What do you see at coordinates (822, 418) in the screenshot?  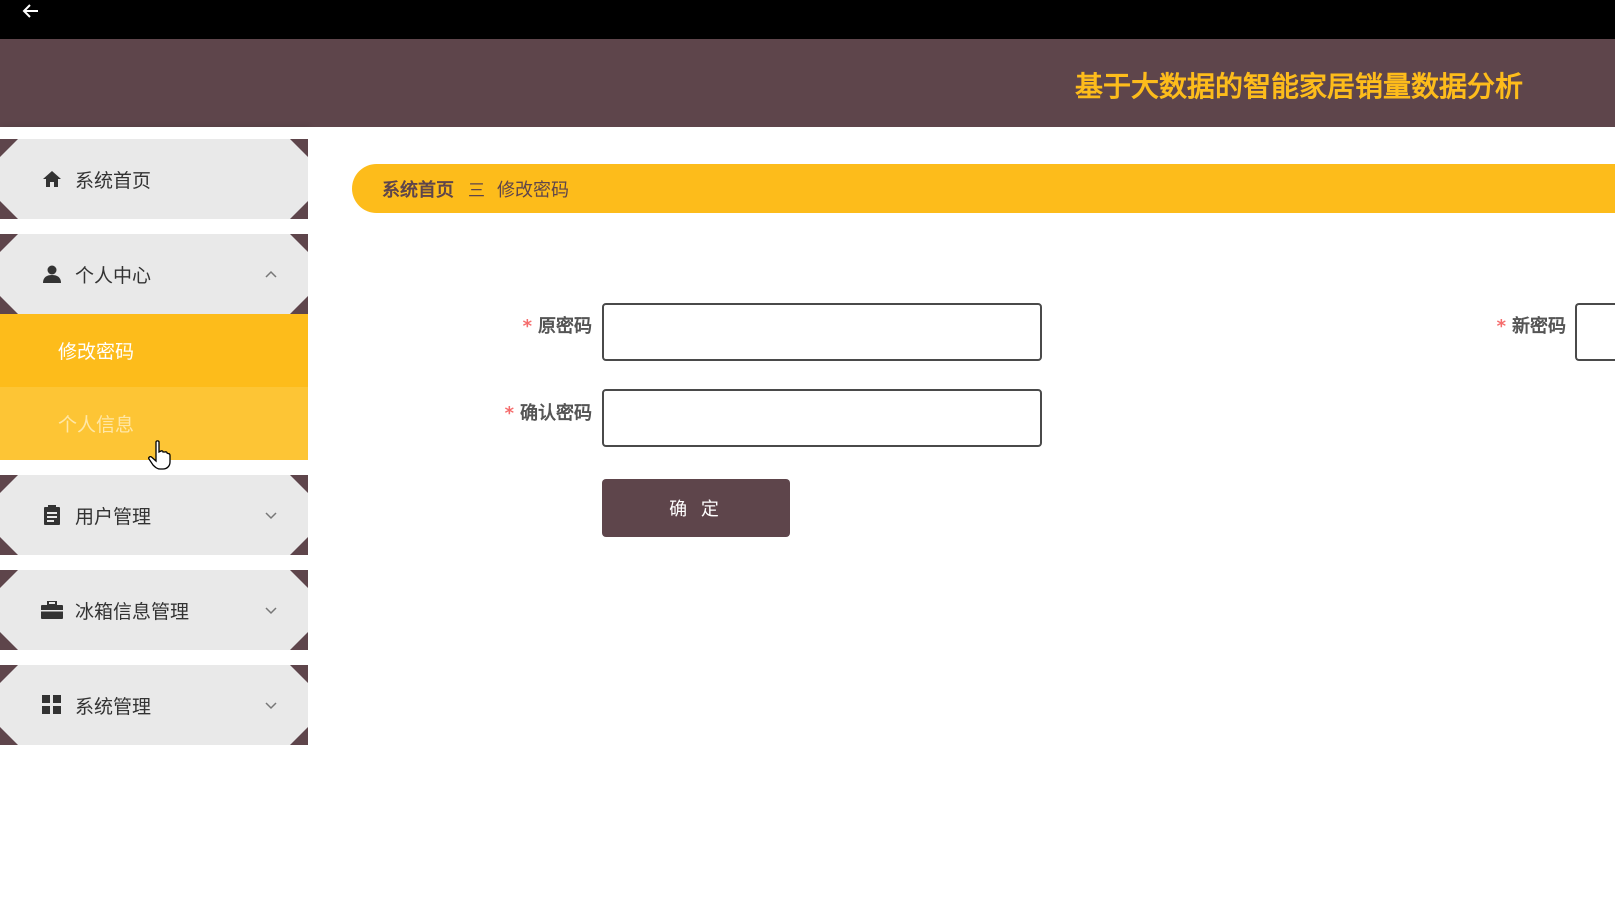 I see `confirm-password-input` at bounding box center [822, 418].